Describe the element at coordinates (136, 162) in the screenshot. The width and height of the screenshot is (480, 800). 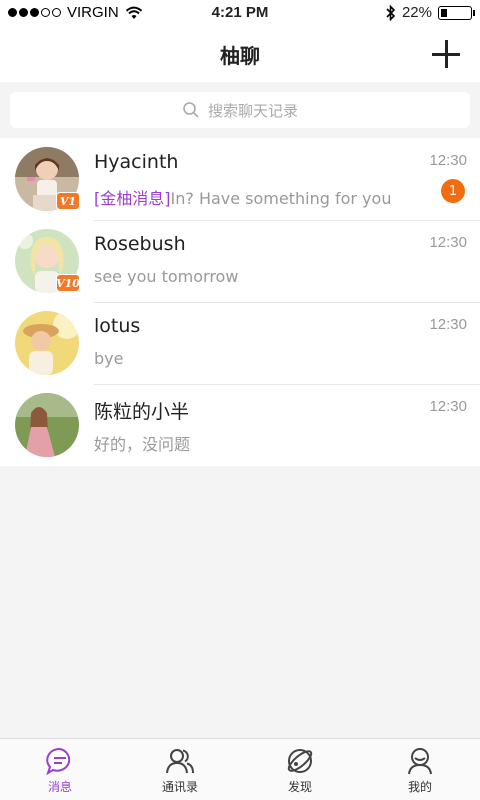
I see `chat-name: Hyacinth` at that location.